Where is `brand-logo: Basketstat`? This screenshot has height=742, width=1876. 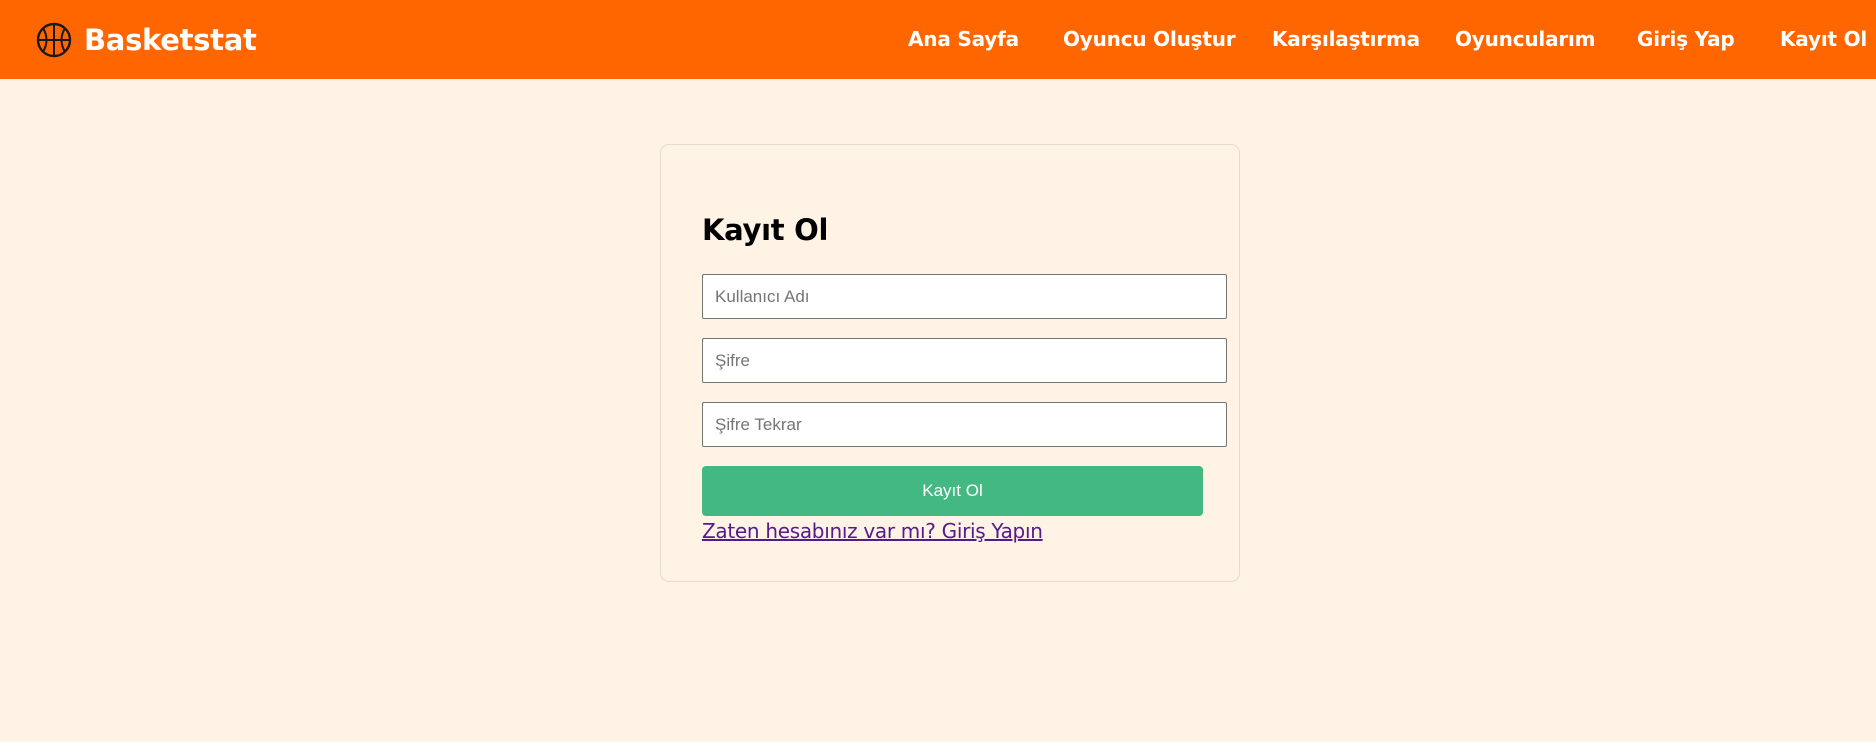
brand-logo: Basketstat is located at coordinates (146, 40).